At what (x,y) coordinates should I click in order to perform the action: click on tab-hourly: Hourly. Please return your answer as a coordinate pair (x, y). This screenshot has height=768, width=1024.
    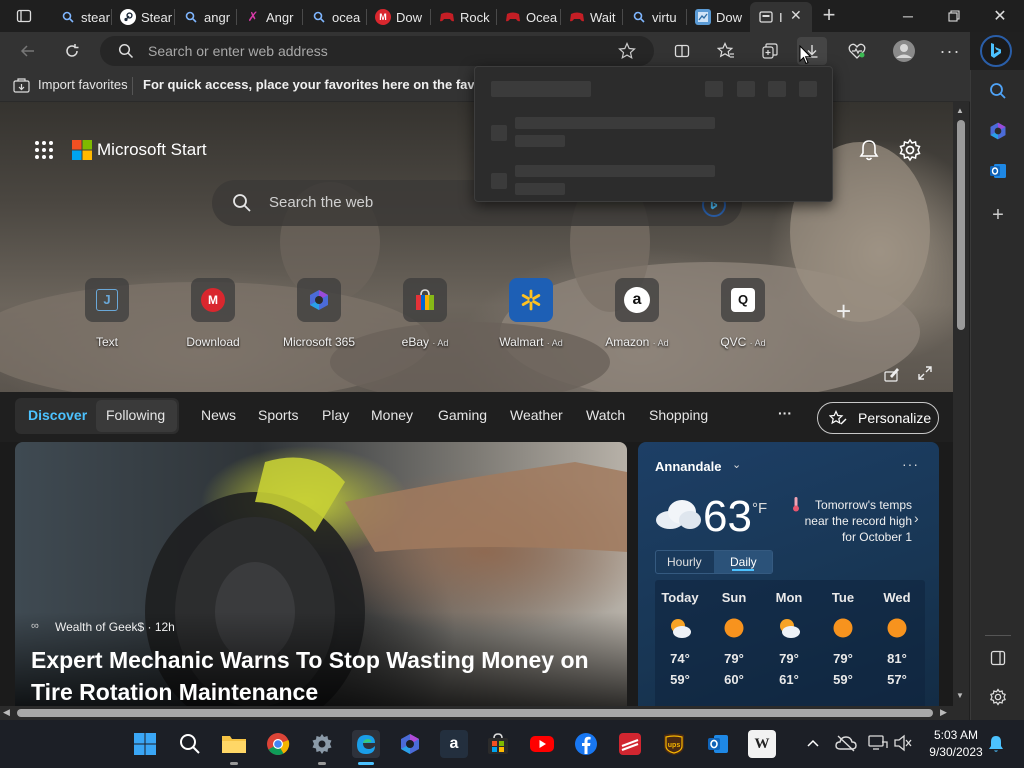
    Looking at the image, I should click on (684, 562).